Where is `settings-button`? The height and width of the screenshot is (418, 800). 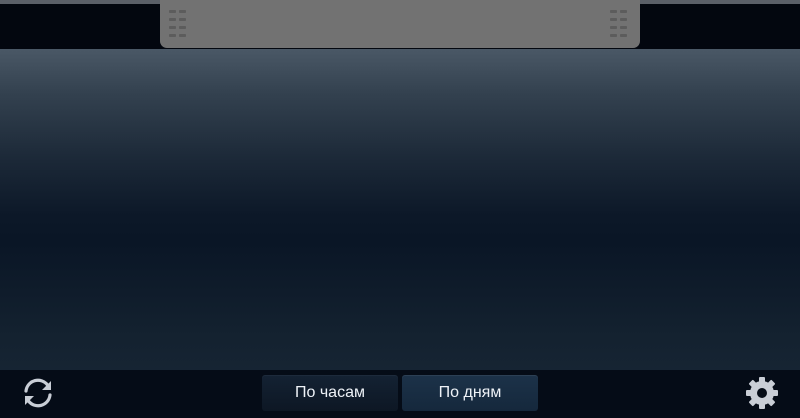
settings-button is located at coordinates (762, 393).